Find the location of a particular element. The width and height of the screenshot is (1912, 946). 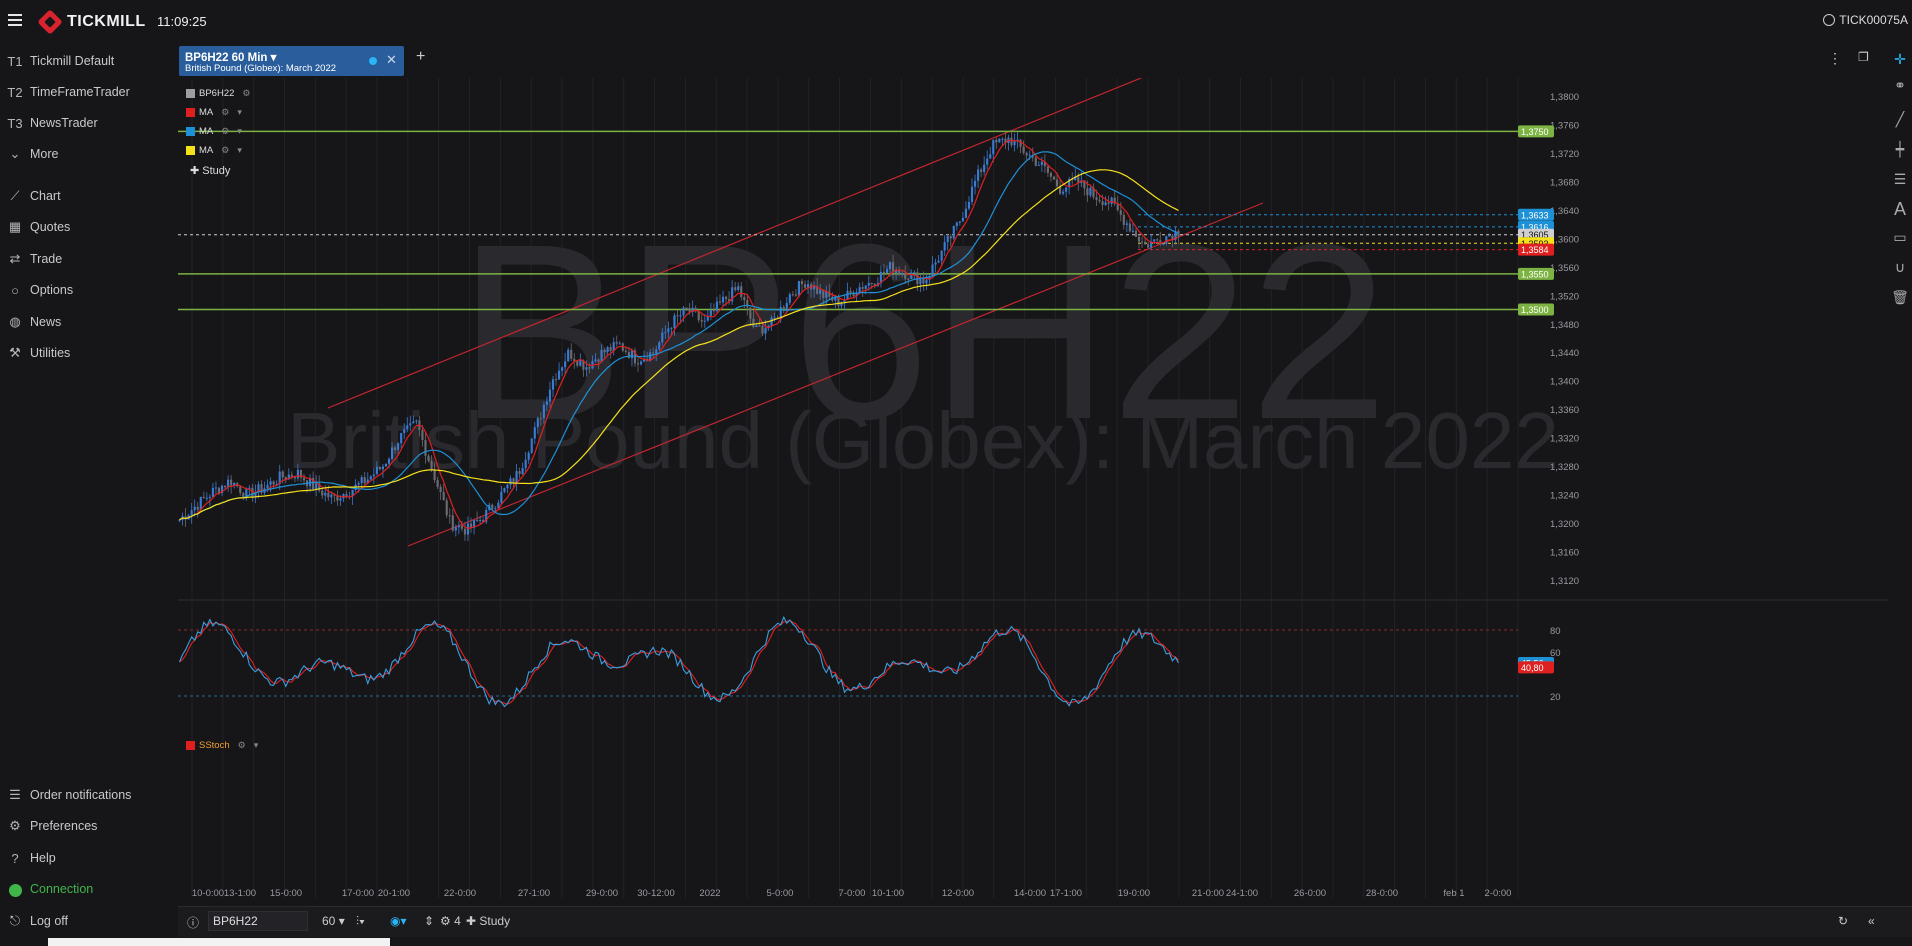

y-tick-label: 1,3280 is located at coordinates (1564, 467).